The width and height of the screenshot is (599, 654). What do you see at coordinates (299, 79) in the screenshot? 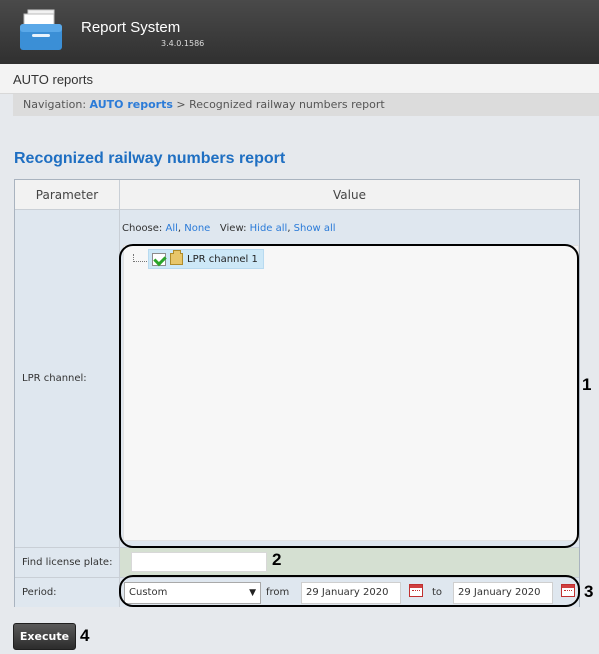
I see `section-bar: AUTO reports` at bounding box center [299, 79].